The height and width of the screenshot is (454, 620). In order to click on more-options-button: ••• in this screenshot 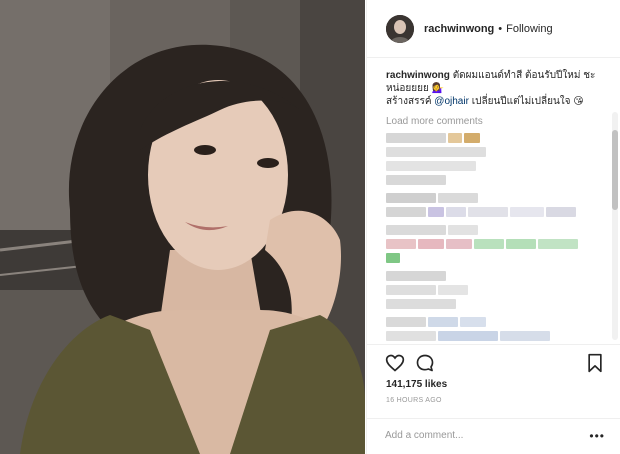, I will do `click(597, 436)`.